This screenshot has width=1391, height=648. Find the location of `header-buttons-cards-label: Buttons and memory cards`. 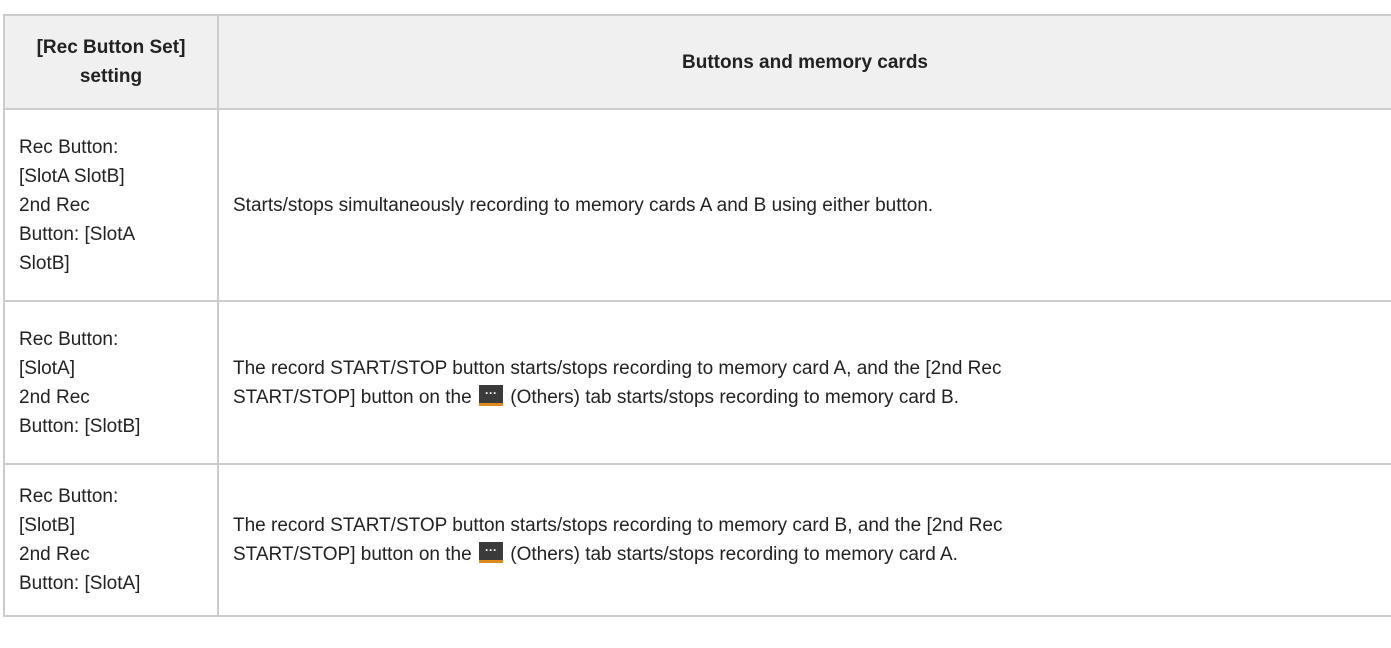

header-buttons-cards-label: Buttons and memory cards is located at coordinates (805, 62).